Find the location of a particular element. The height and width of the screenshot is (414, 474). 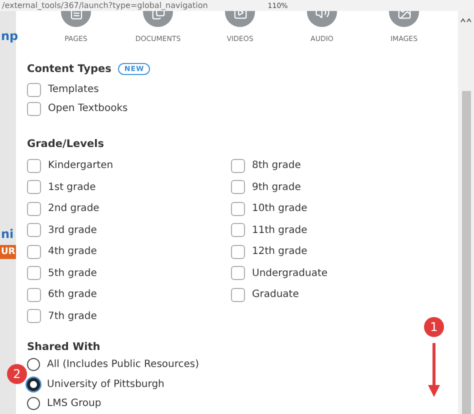

checkbox-label: Open Textbooks is located at coordinates (88, 108).